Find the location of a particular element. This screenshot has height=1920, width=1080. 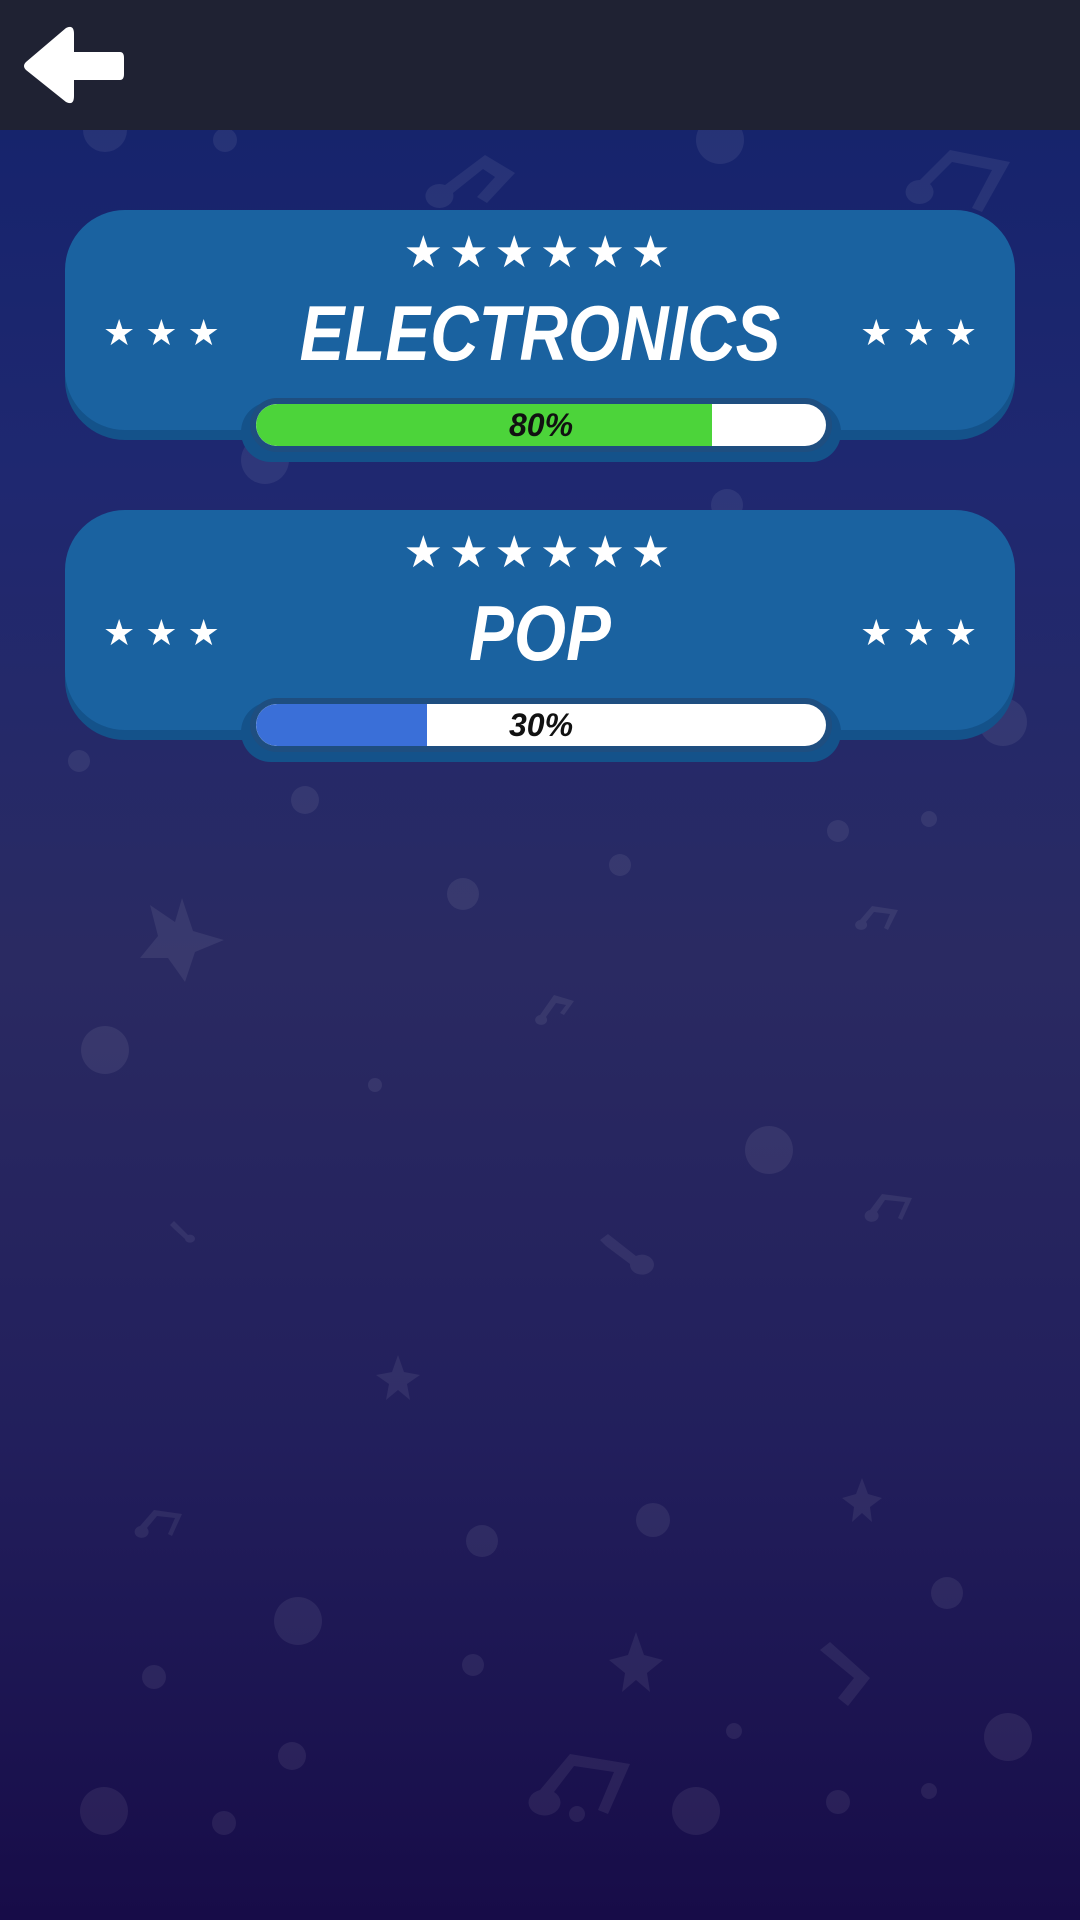

category-title: Pop is located at coordinates (540, 633).